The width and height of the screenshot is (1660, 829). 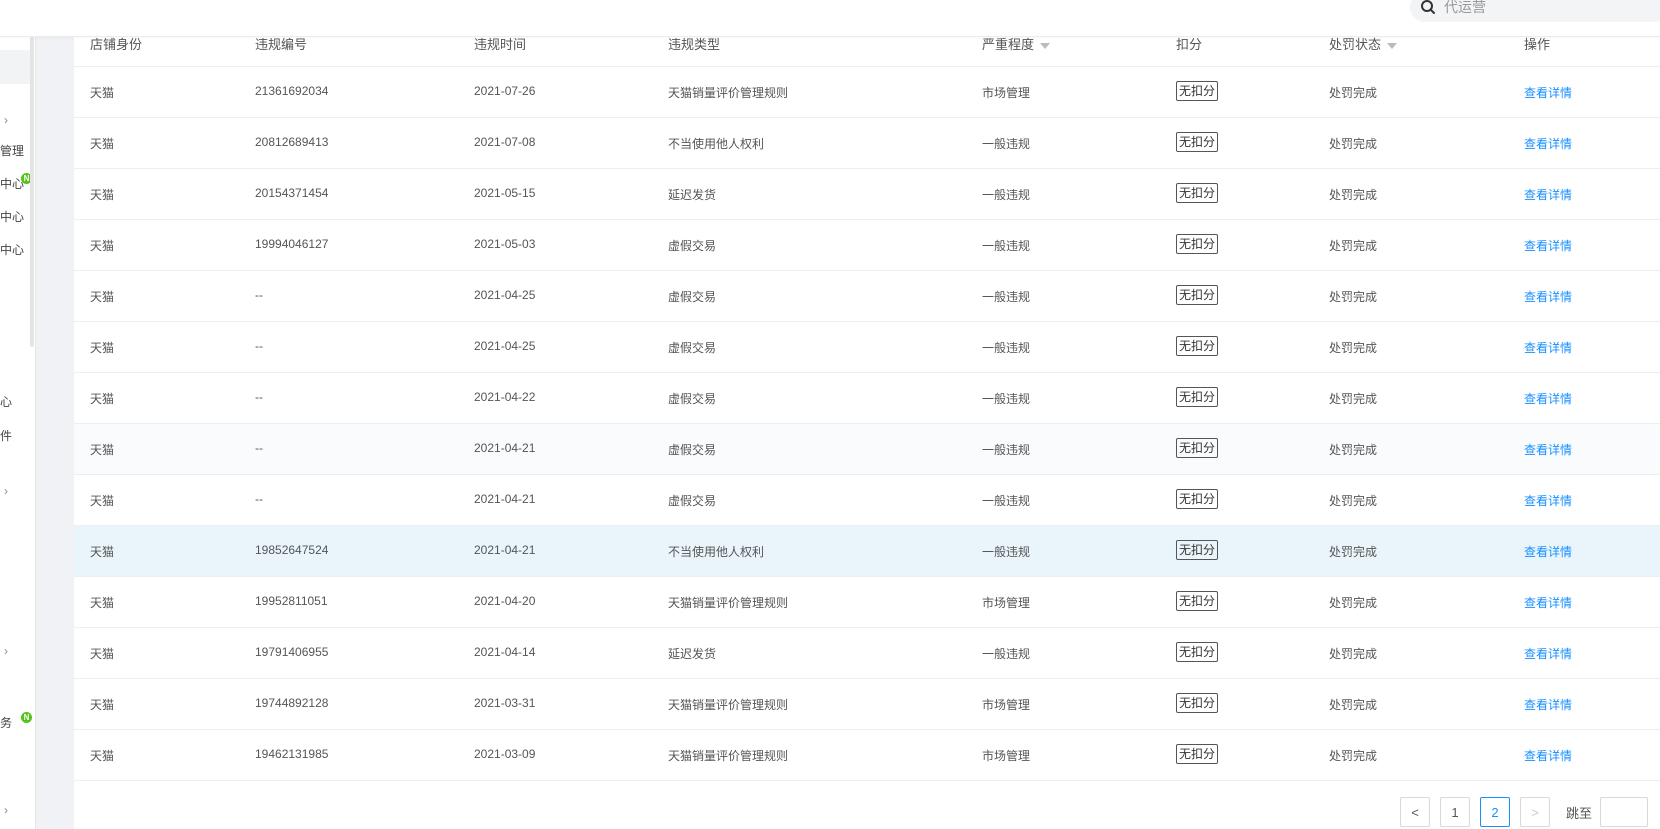 I want to click on table-row: 天猫 -- 2021-04-22 虚假交易 一般违规 无扣分 处罚完成 查看详情, so click(x=867, y=397).